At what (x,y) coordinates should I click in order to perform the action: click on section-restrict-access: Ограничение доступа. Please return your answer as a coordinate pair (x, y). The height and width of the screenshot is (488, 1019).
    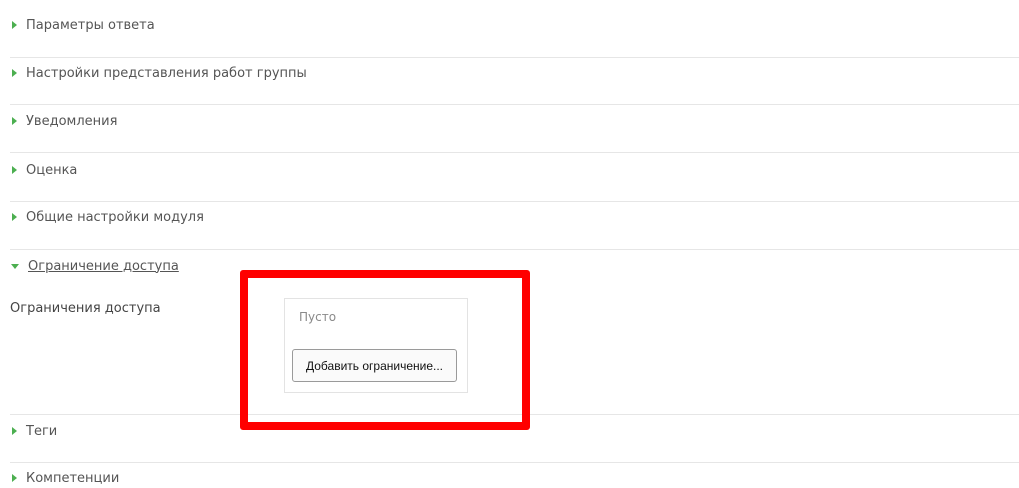
    Looking at the image, I should click on (514, 266).